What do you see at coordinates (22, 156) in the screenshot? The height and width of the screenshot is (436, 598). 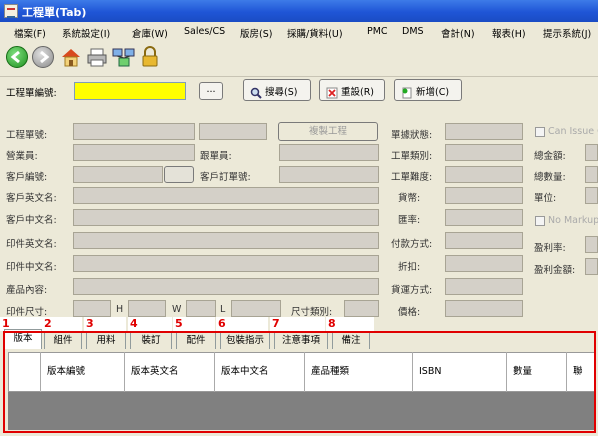 I see `sales-label: 營業員:` at bounding box center [22, 156].